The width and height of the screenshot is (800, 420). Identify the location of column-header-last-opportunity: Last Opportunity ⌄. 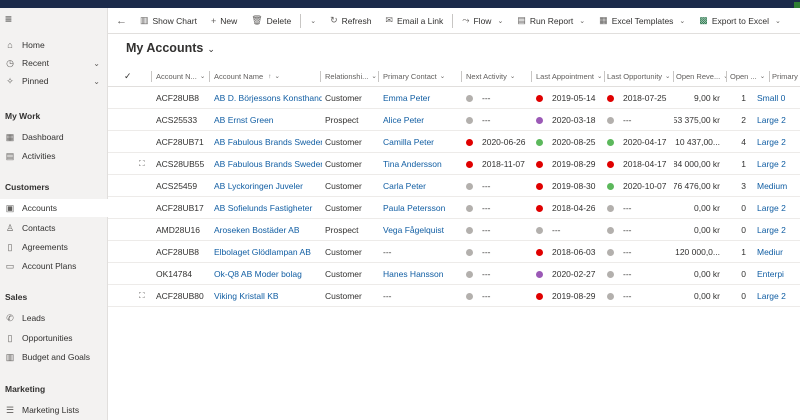
(640, 76).